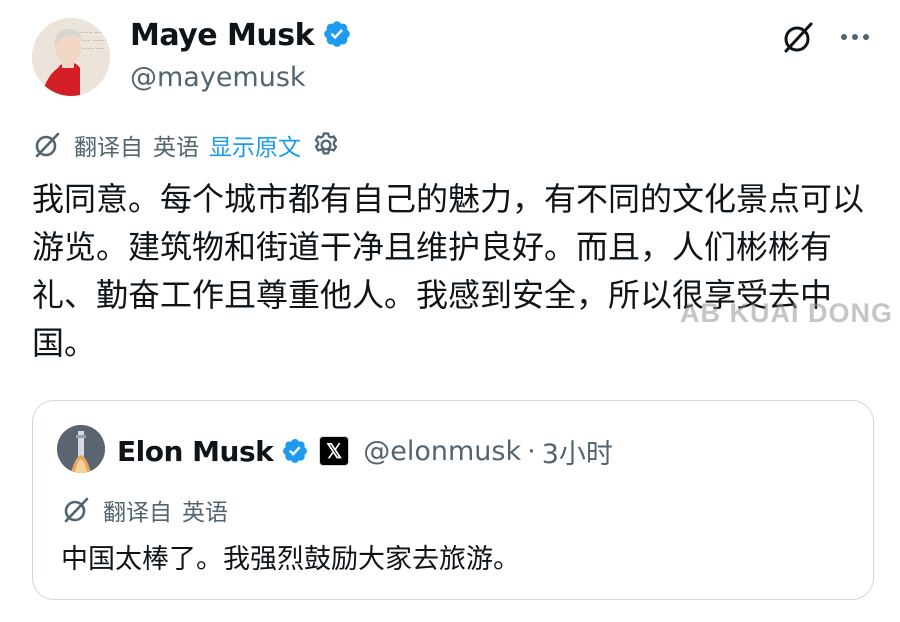 The height and width of the screenshot is (622, 900). I want to click on quote-translation-row: 翻译自 英语, so click(144, 510).